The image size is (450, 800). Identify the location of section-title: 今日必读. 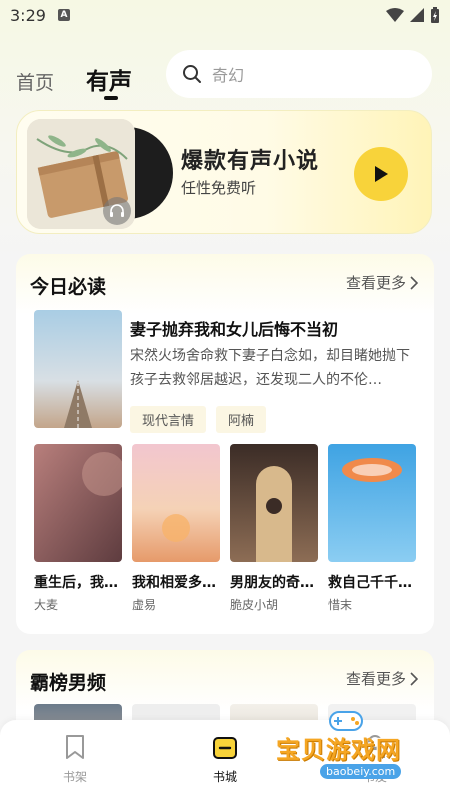
(68, 287).